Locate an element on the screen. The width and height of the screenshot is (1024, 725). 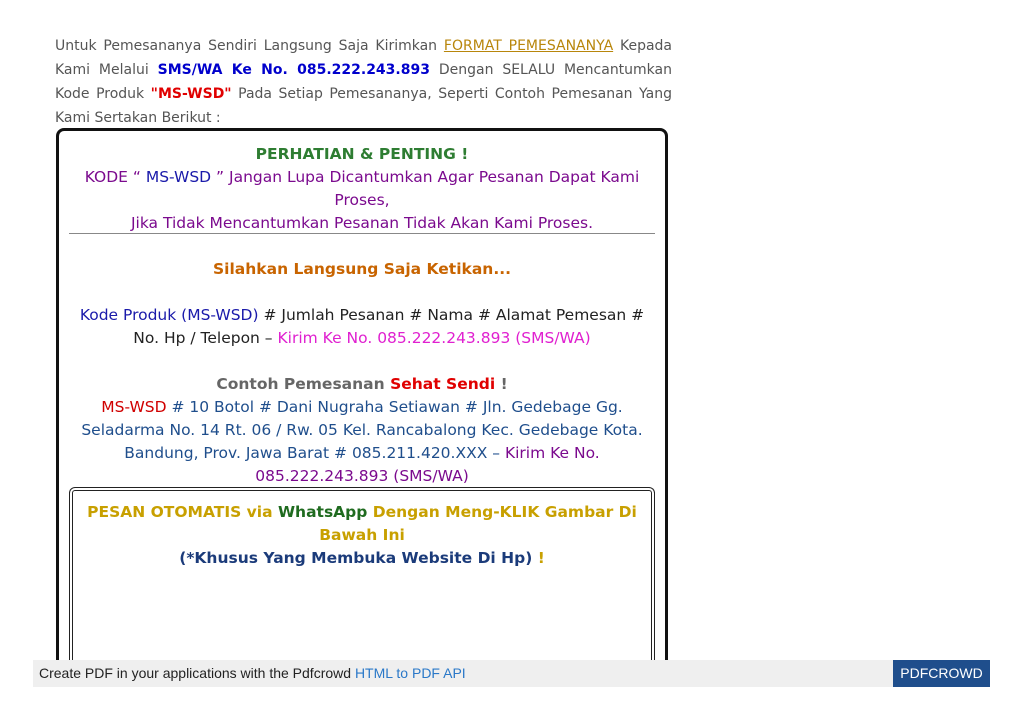
format-send: Kirim Ke No. 085.222.243.893 (SMS/WA) is located at coordinates (434, 338).